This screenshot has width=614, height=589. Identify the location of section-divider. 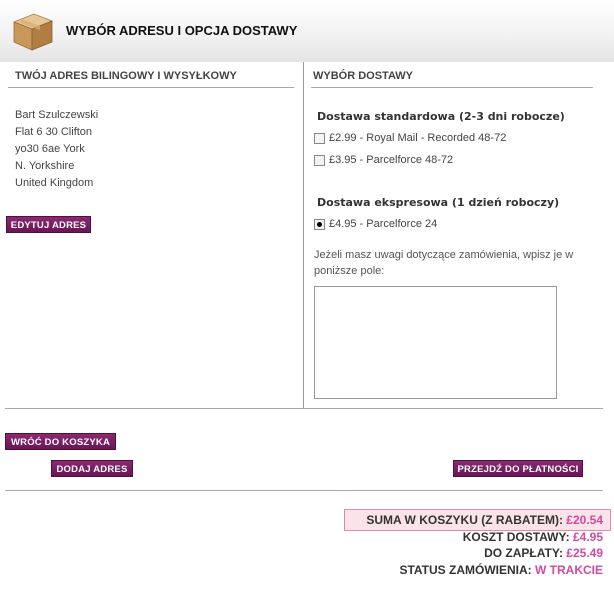
(304, 408).